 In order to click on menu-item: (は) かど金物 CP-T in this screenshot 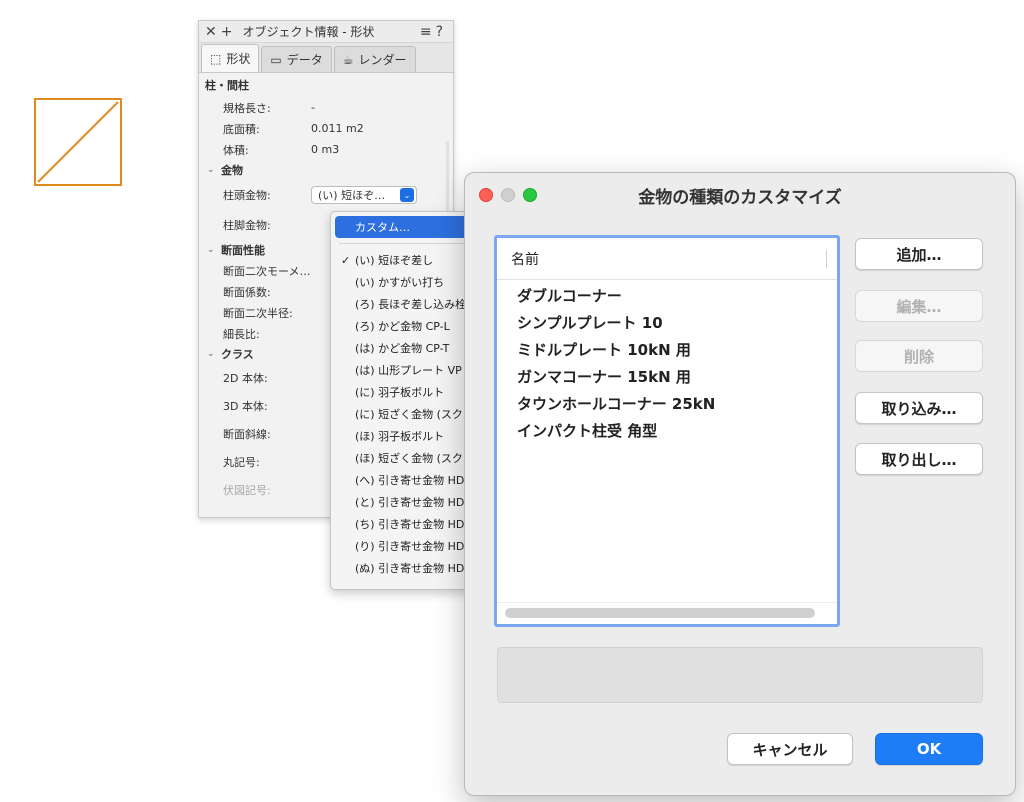, I will do `click(405, 348)`.